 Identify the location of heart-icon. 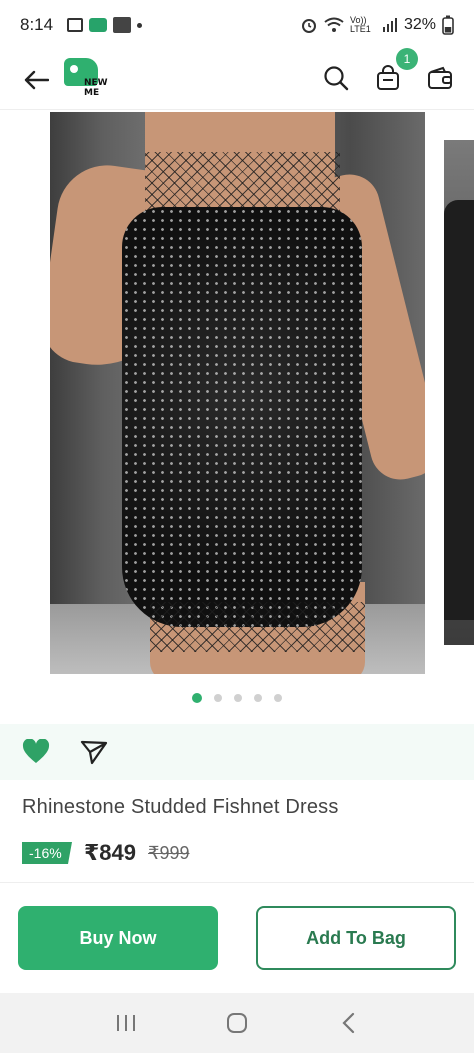
(36, 751).